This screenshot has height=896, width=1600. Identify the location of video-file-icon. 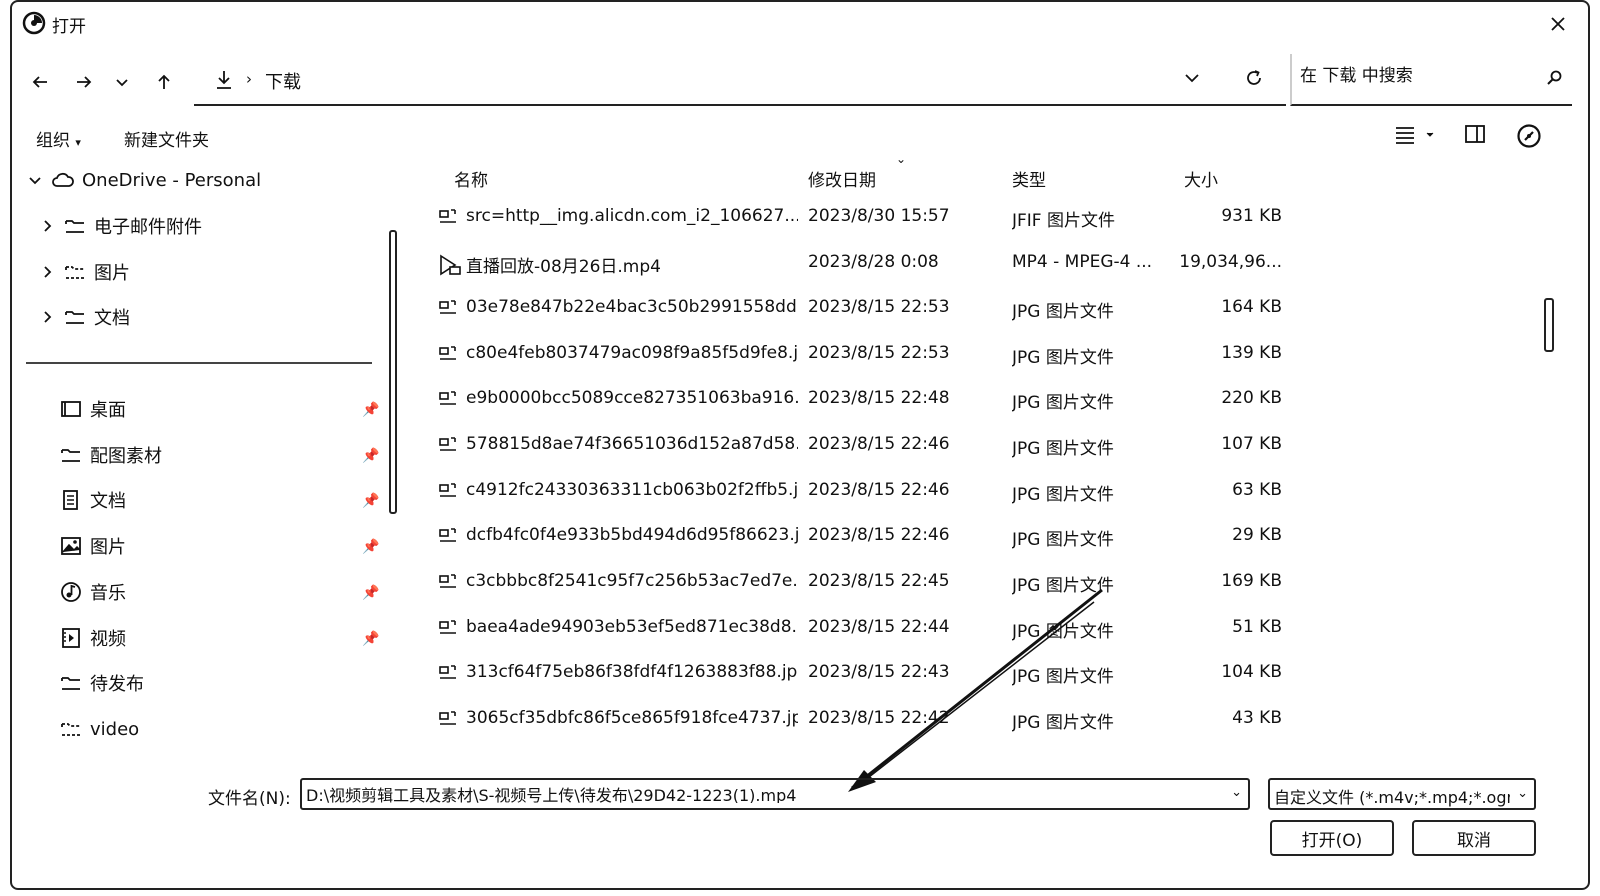
(450, 265).